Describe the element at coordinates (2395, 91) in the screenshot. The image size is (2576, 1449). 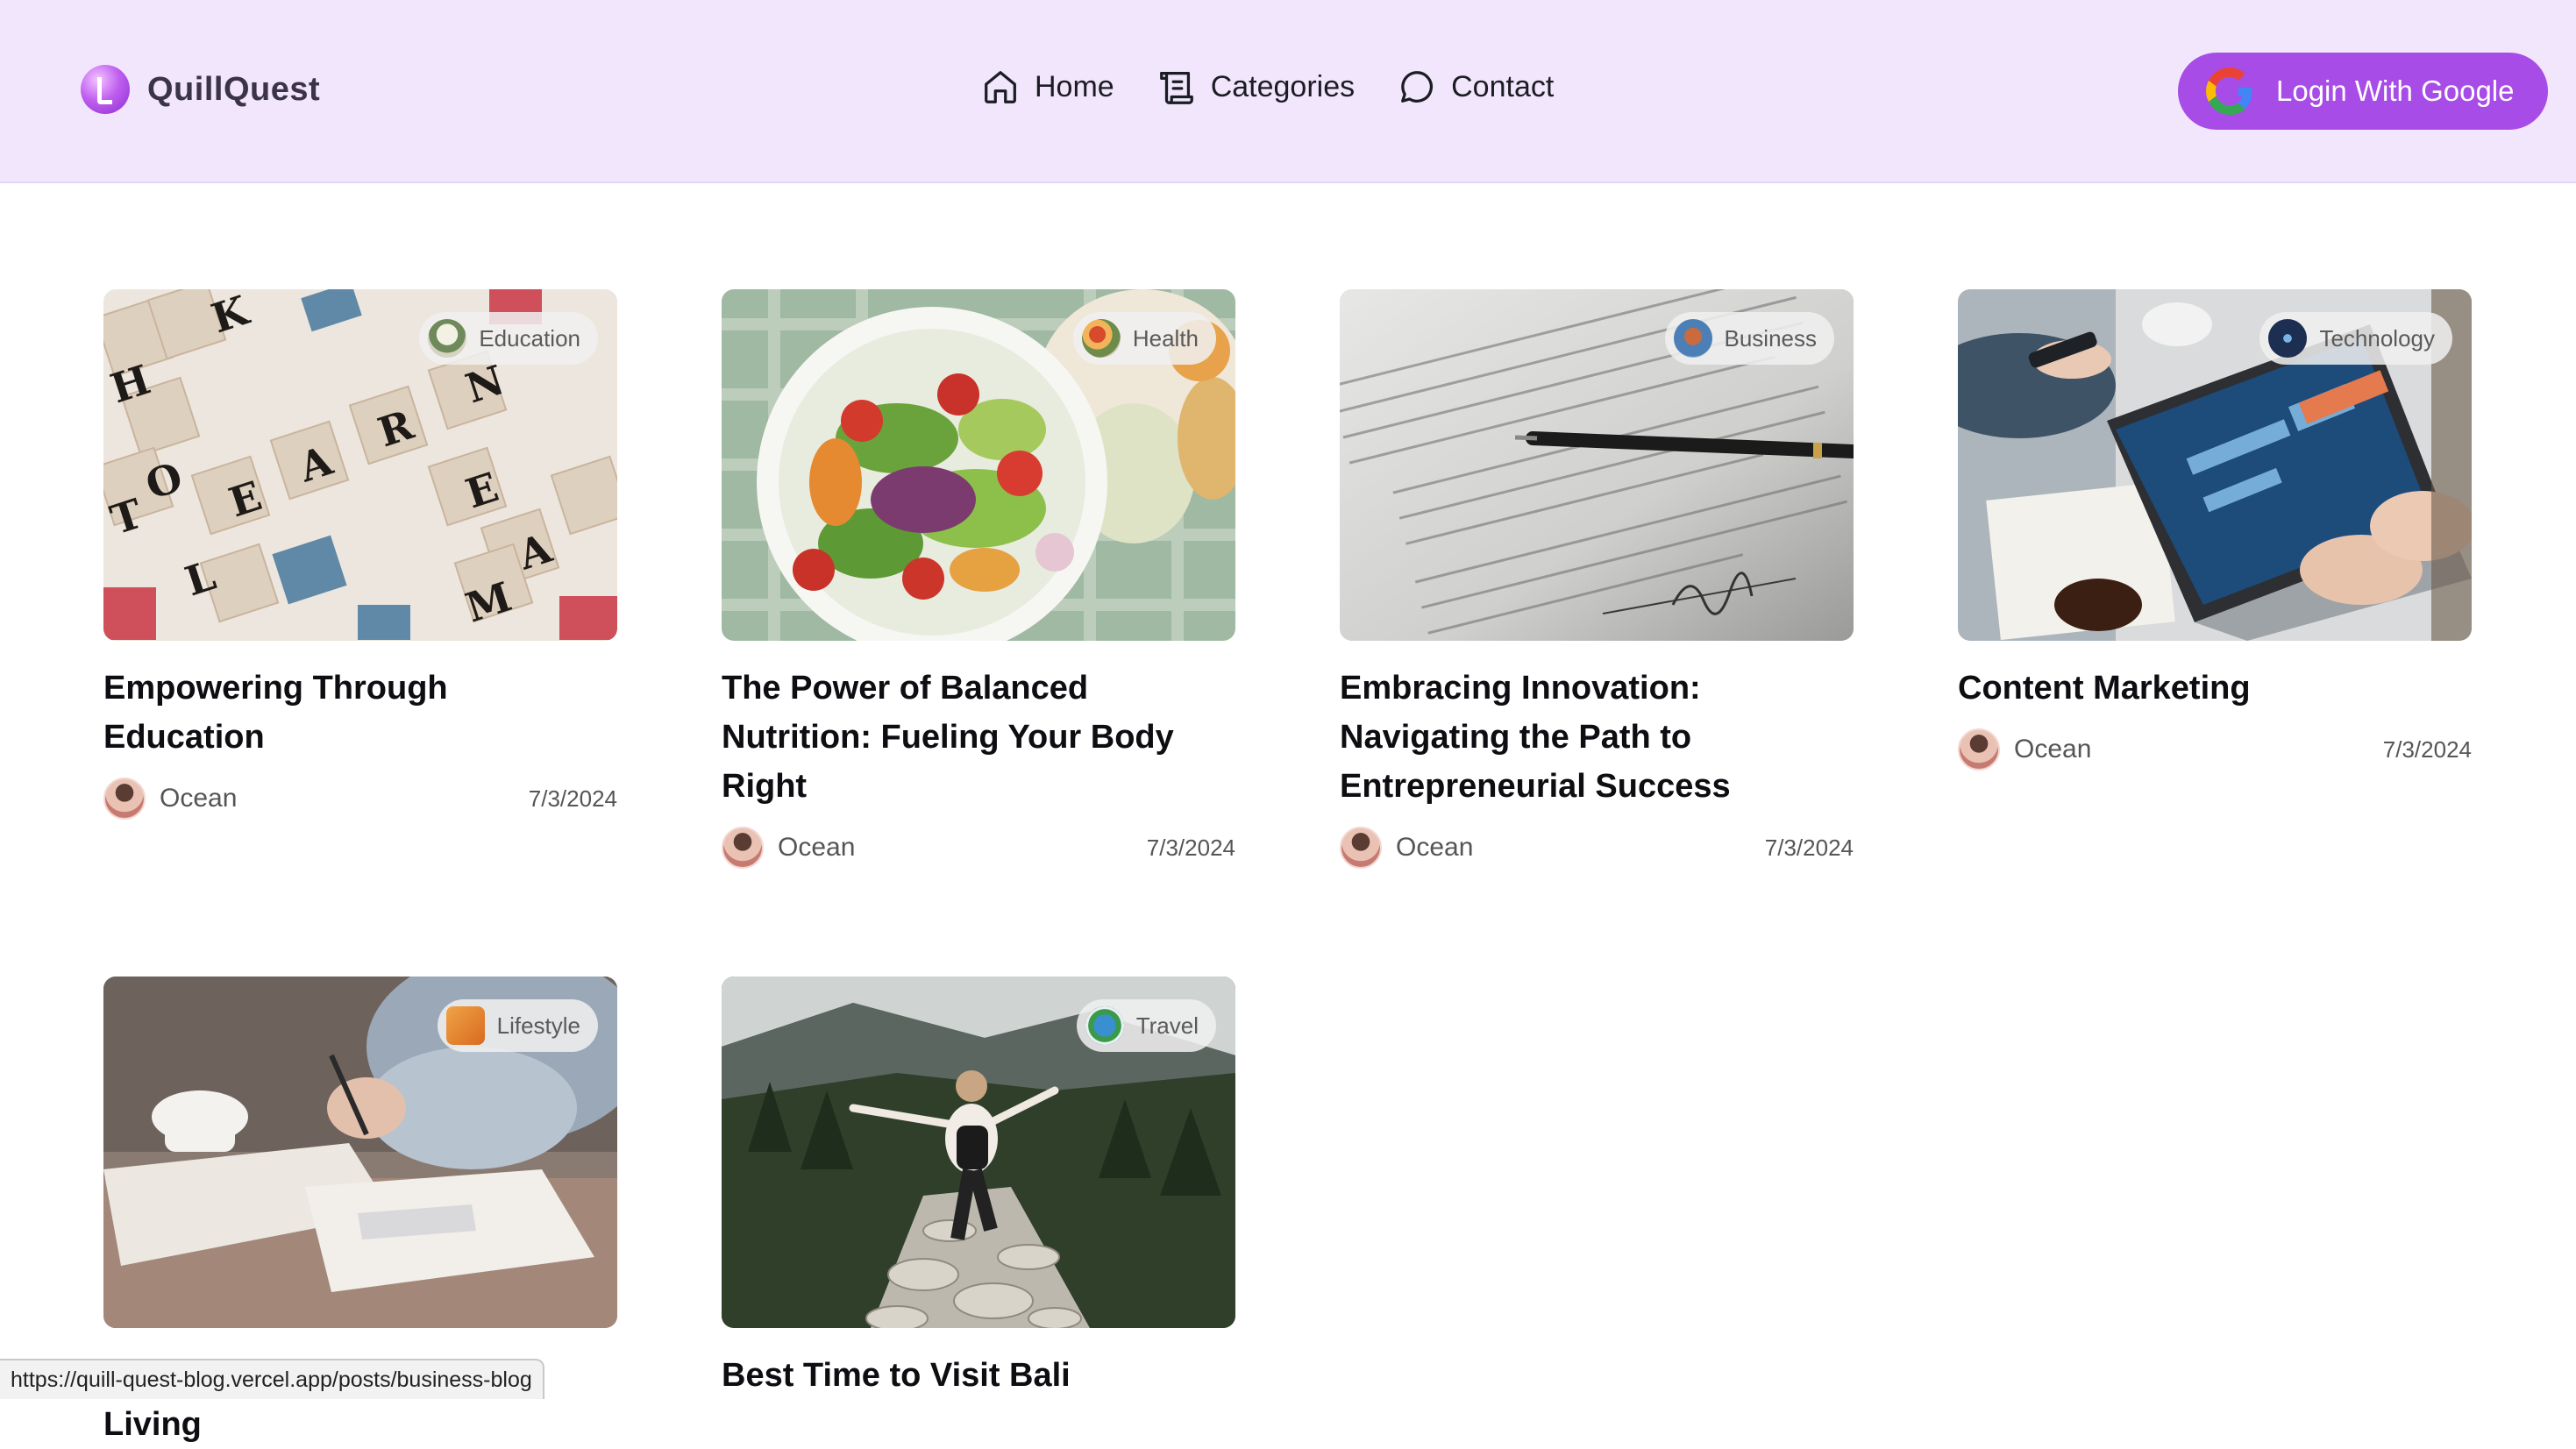
I see `login-button-label: Login With Google` at that location.